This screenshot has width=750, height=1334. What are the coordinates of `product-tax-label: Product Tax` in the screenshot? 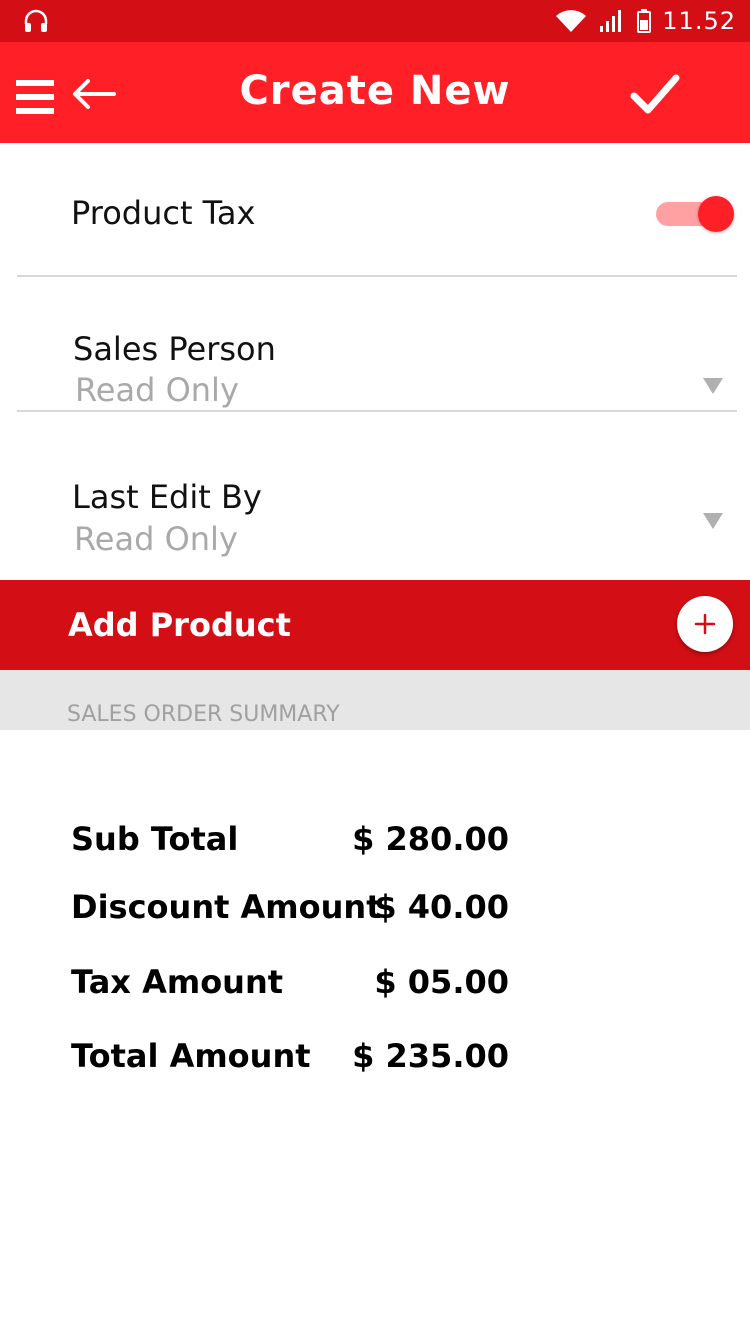 It's located at (163, 213).